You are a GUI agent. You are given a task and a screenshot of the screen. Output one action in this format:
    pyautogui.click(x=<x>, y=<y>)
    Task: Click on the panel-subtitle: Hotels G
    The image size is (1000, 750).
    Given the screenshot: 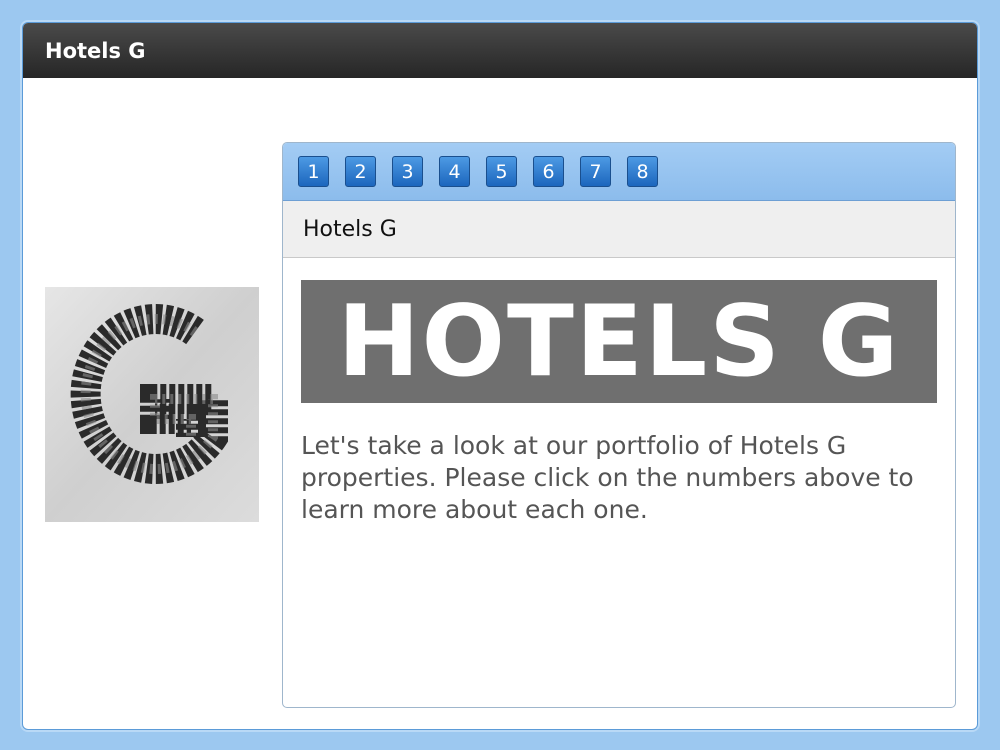 What is the action you would take?
    pyautogui.click(x=350, y=229)
    